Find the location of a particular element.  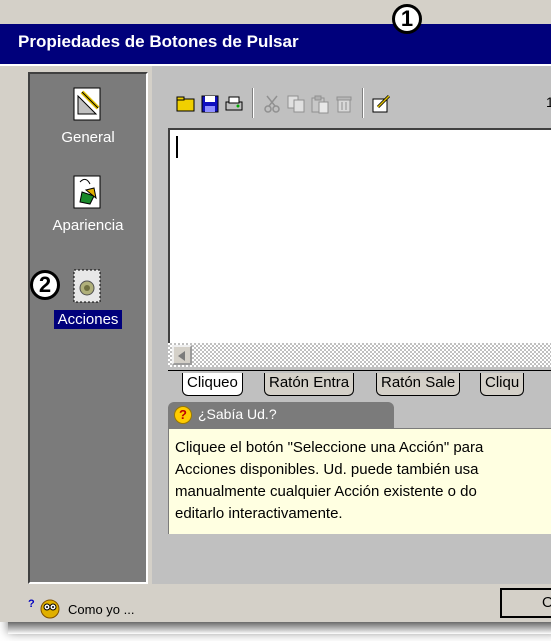

tab-cliqueo: Cliqueo is located at coordinates (212, 384).